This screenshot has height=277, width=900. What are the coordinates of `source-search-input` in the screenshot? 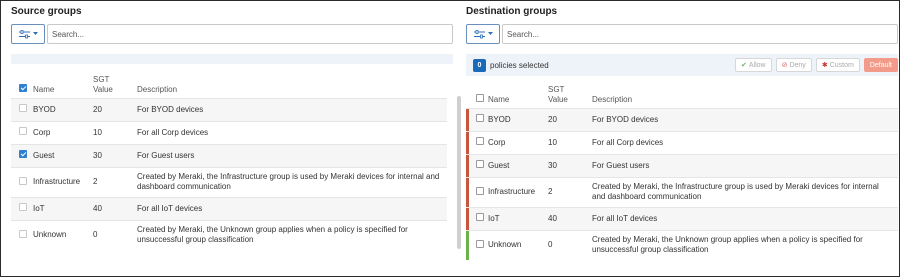 It's located at (250, 34).